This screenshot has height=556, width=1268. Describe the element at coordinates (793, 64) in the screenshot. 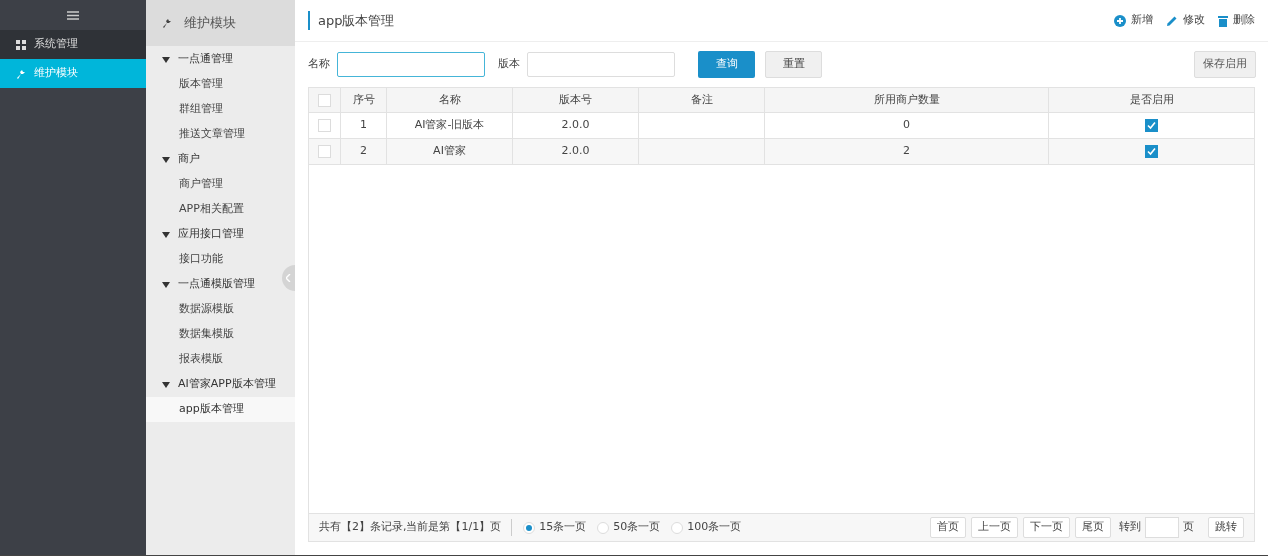

I see `action-button: 重置` at that location.